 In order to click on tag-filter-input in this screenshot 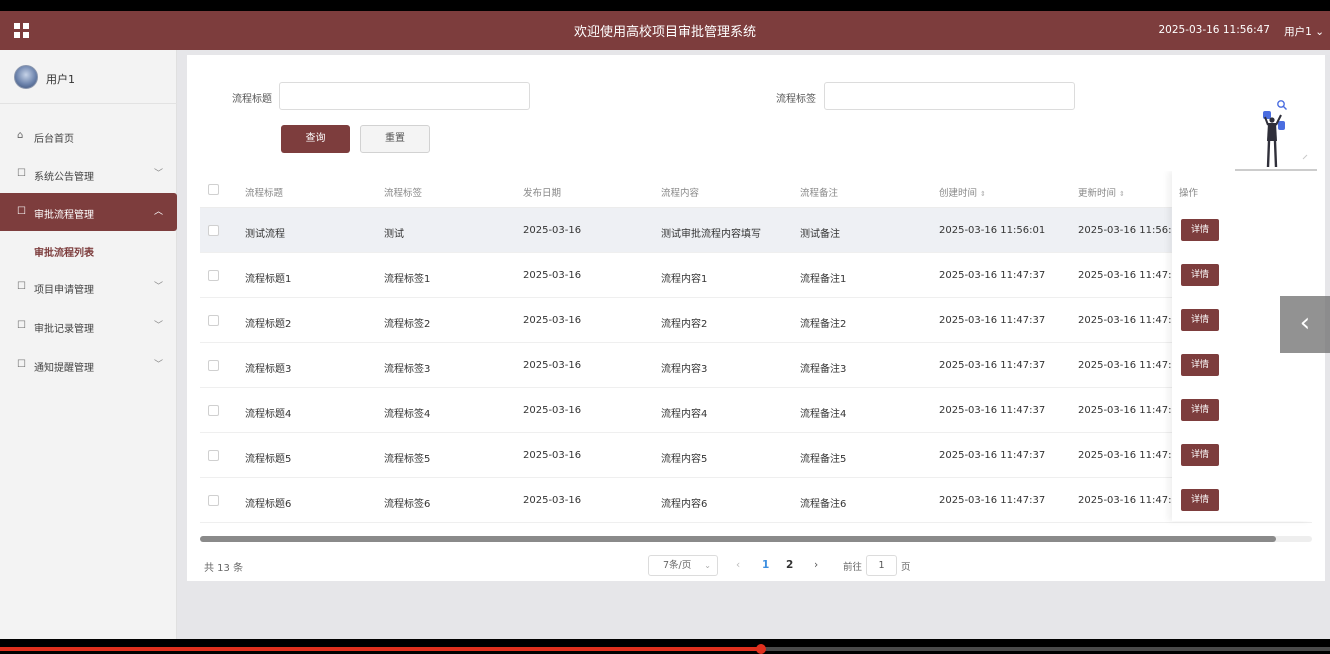, I will do `click(949, 96)`.